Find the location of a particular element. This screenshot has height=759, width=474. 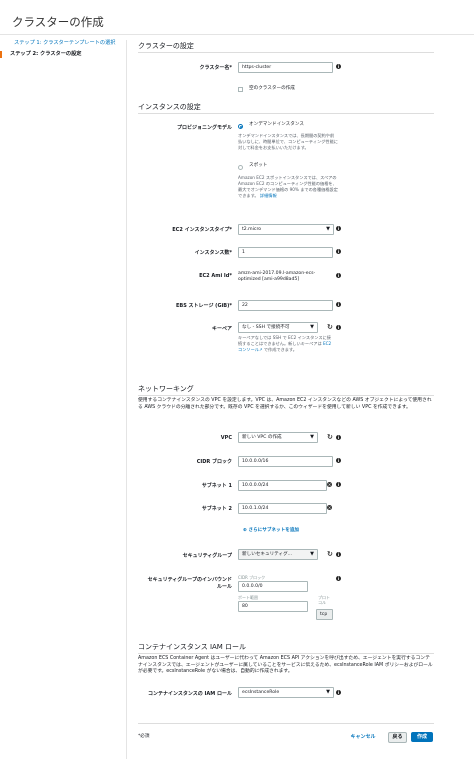

keypair-select: なし - SSH で接続不可 ▼ is located at coordinates (278, 327).